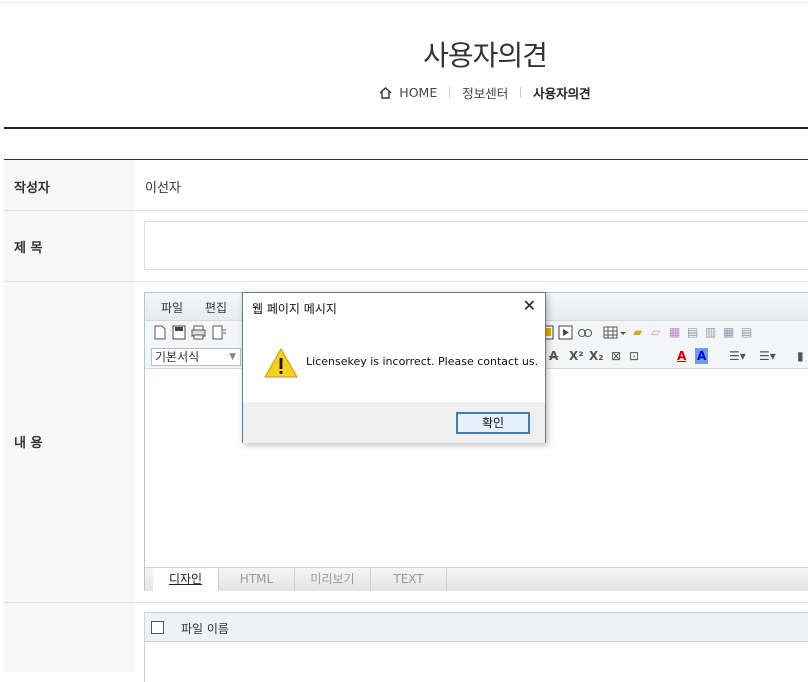 The width and height of the screenshot is (808, 682). I want to click on warning-icon, so click(281, 363).